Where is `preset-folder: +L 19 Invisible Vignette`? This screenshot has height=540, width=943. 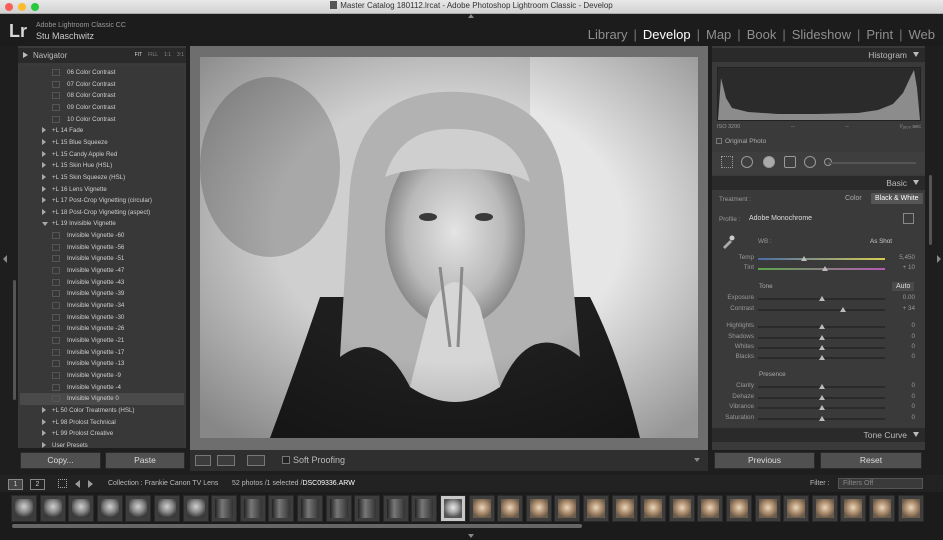
preset-folder: +L 19 Invisible Vignette is located at coordinates (102, 224).